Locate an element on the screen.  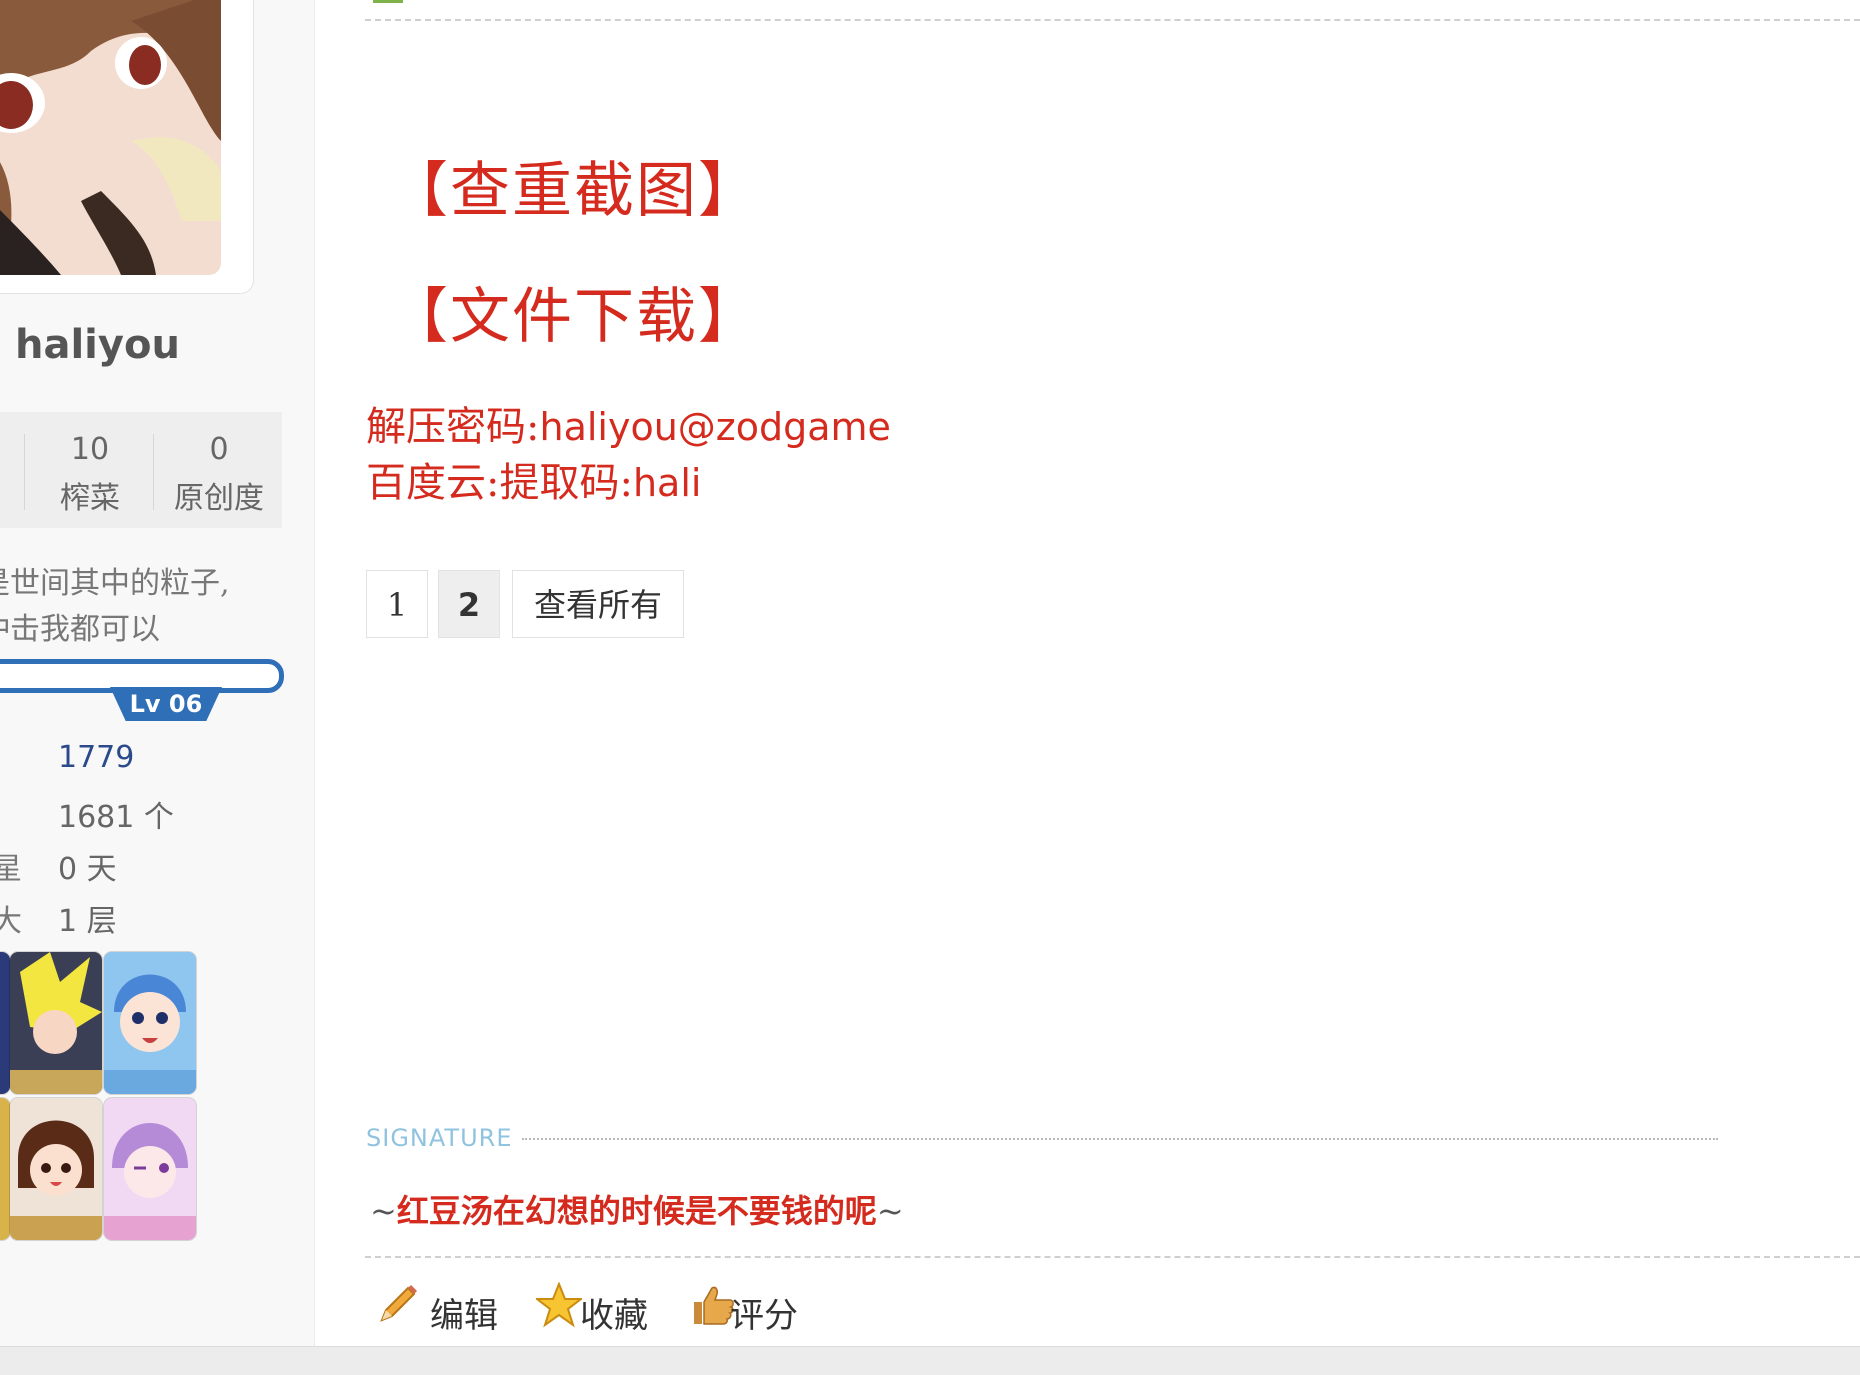
stat-value: 10 is located at coordinates (90, 449).